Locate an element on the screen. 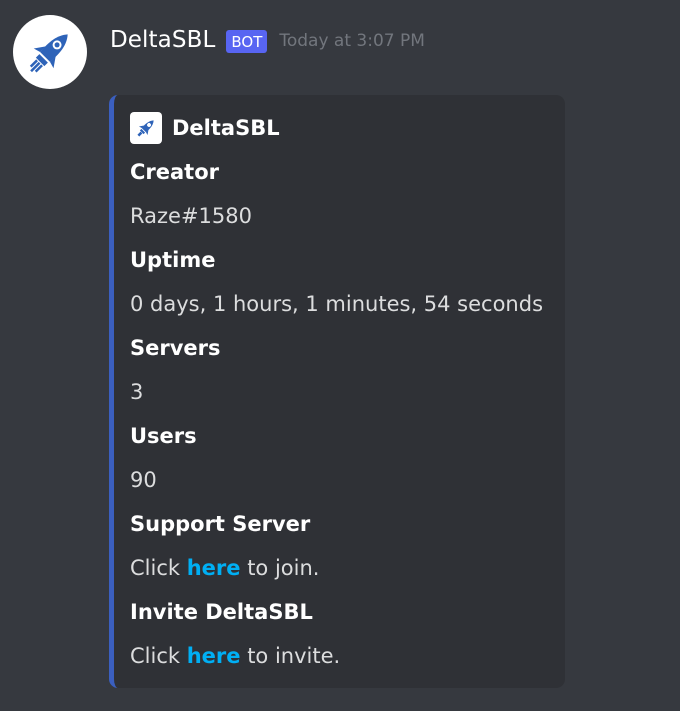 Image resolution: width=680 pixels, height=711 pixels. field-name: Support Server is located at coordinates (220, 524).